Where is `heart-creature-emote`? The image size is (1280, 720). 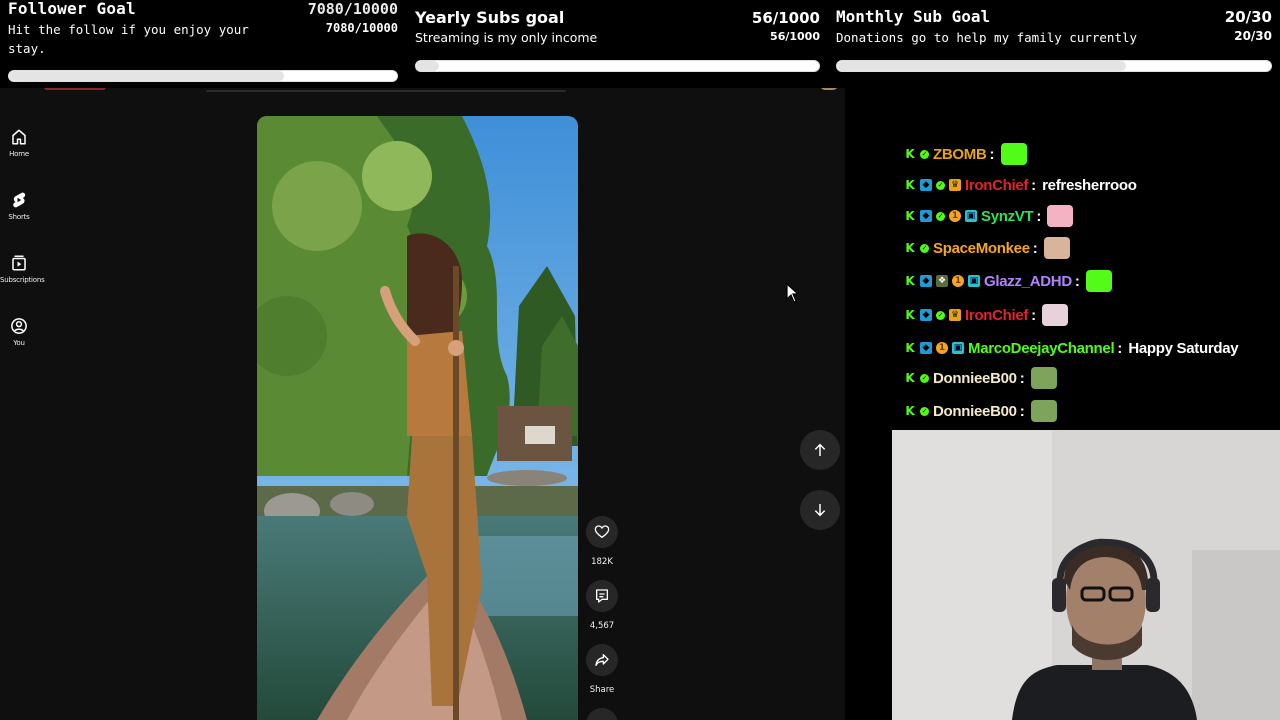 heart-creature-emote is located at coordinates (1055, 315).